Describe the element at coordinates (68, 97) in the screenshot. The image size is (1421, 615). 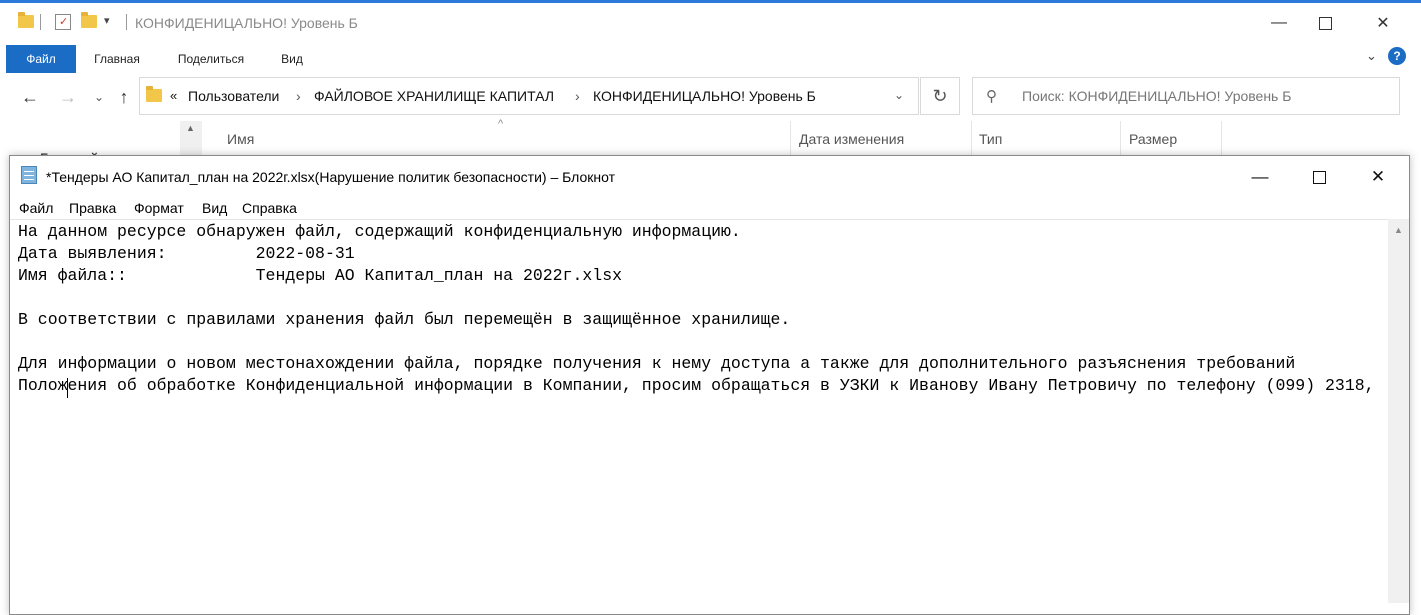
I see `forward-arrow-icon: →` at that location.